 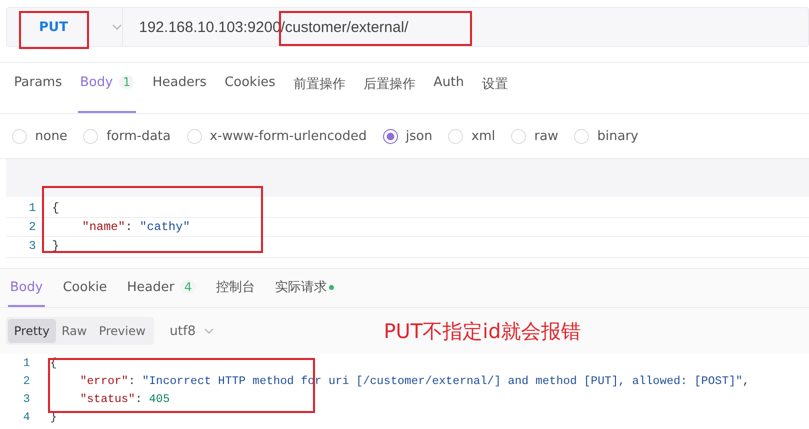 What do you see at coordinates (250, 94) in the screenshot?
I see `request-tab: Cookies` at bounding box center [250, 94].